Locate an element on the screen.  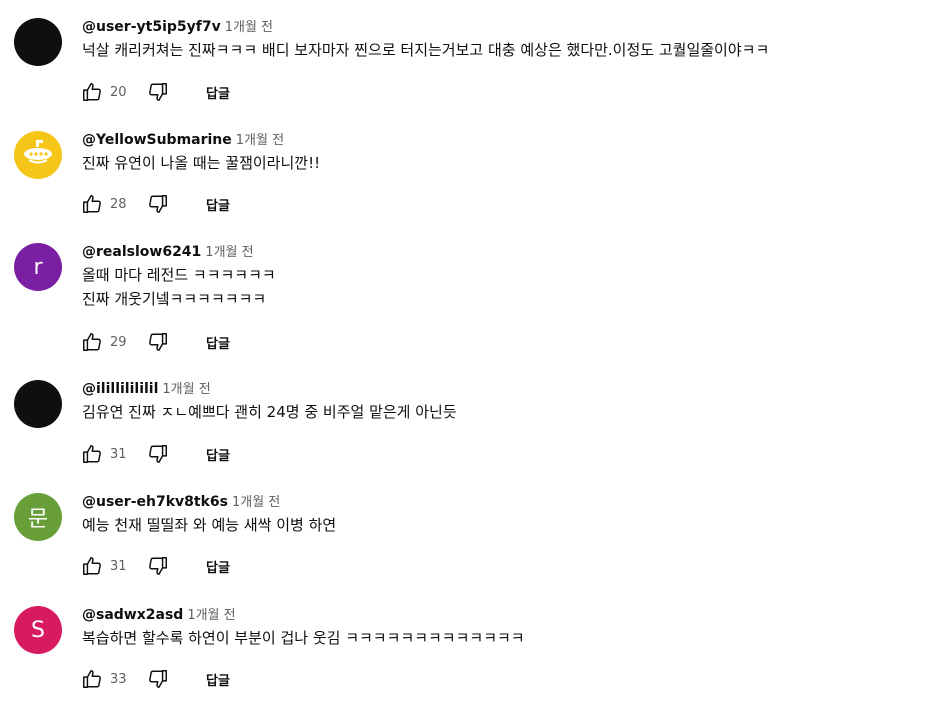
author-name: @YellowSubmarine is located at coordinates (157, 140).